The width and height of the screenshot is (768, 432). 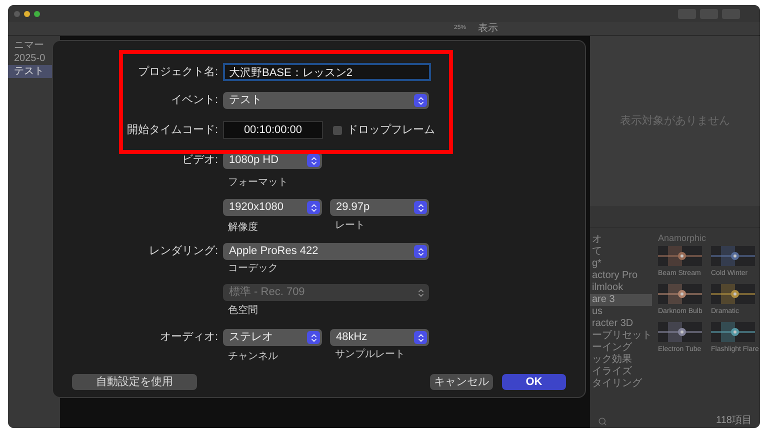 I want to click on drop-frame-label: ドロップフレーム, so click(x=391, y=130).